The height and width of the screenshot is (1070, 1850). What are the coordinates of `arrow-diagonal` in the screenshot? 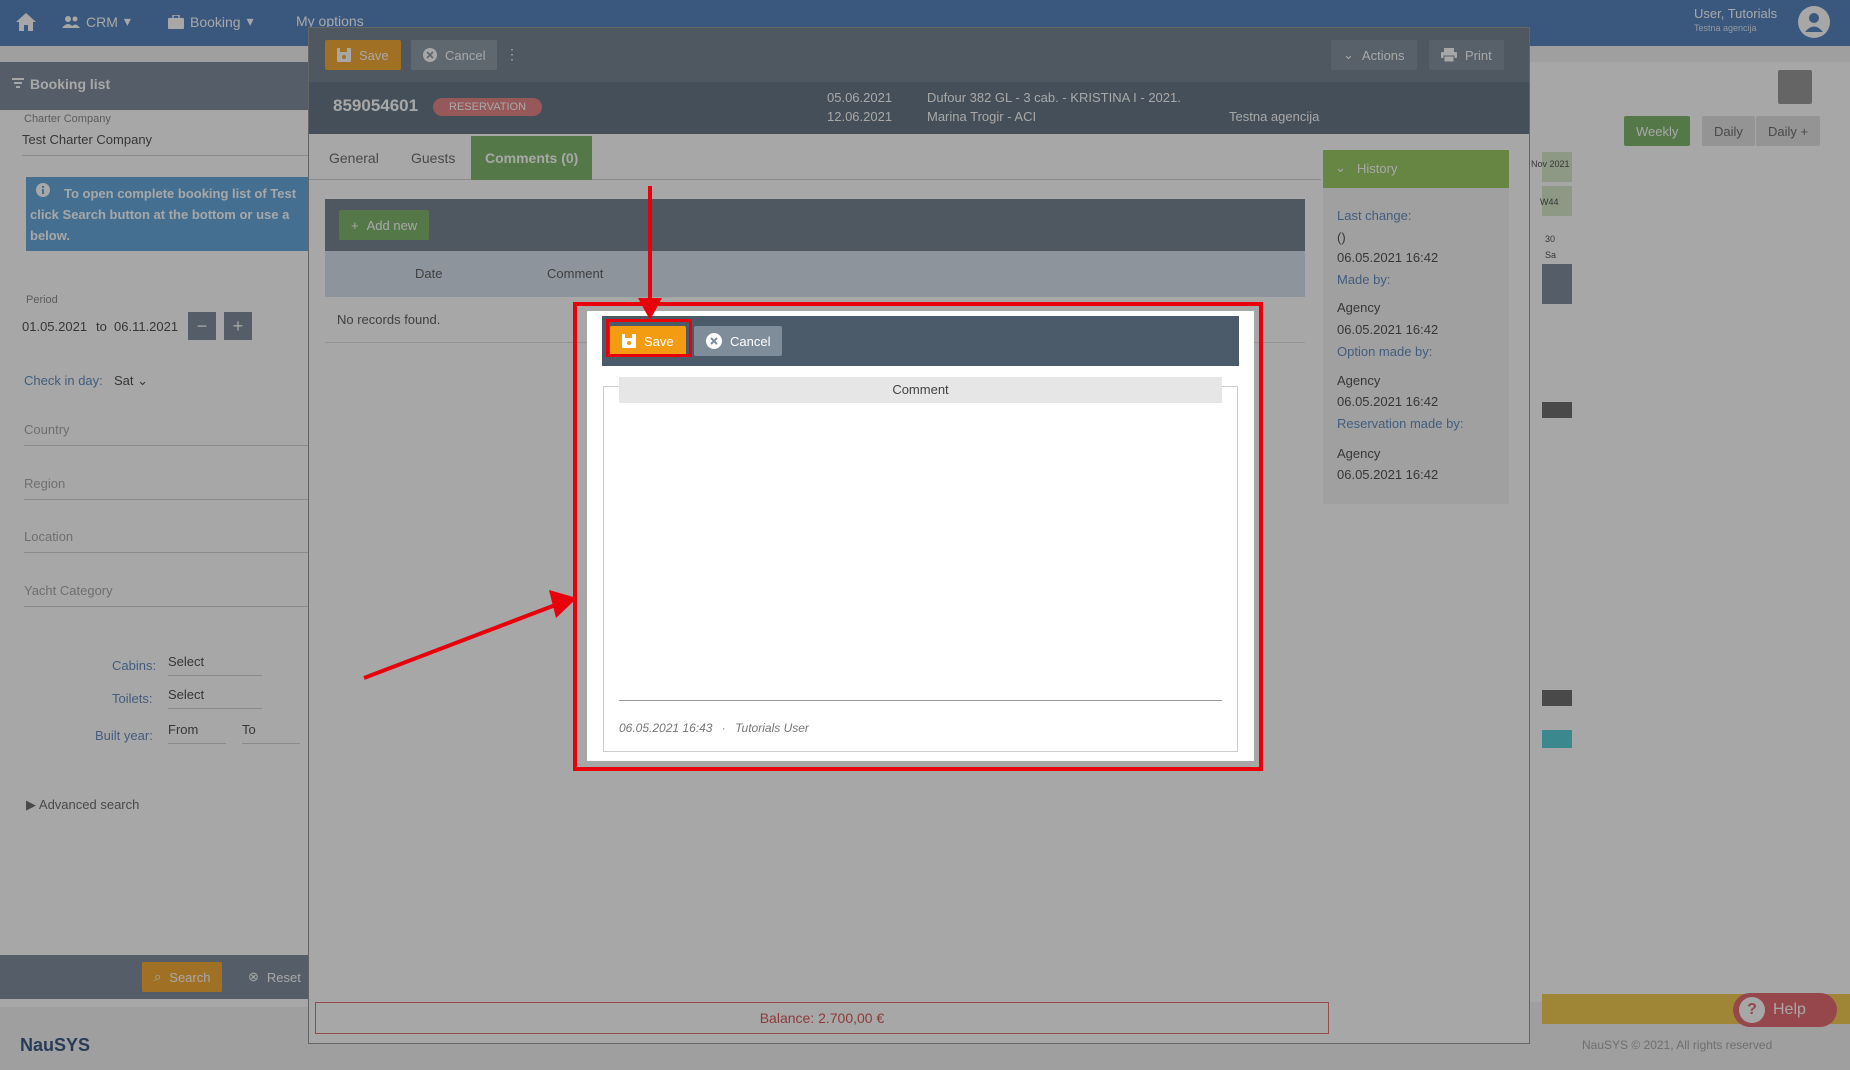 It's located at (461, 641).